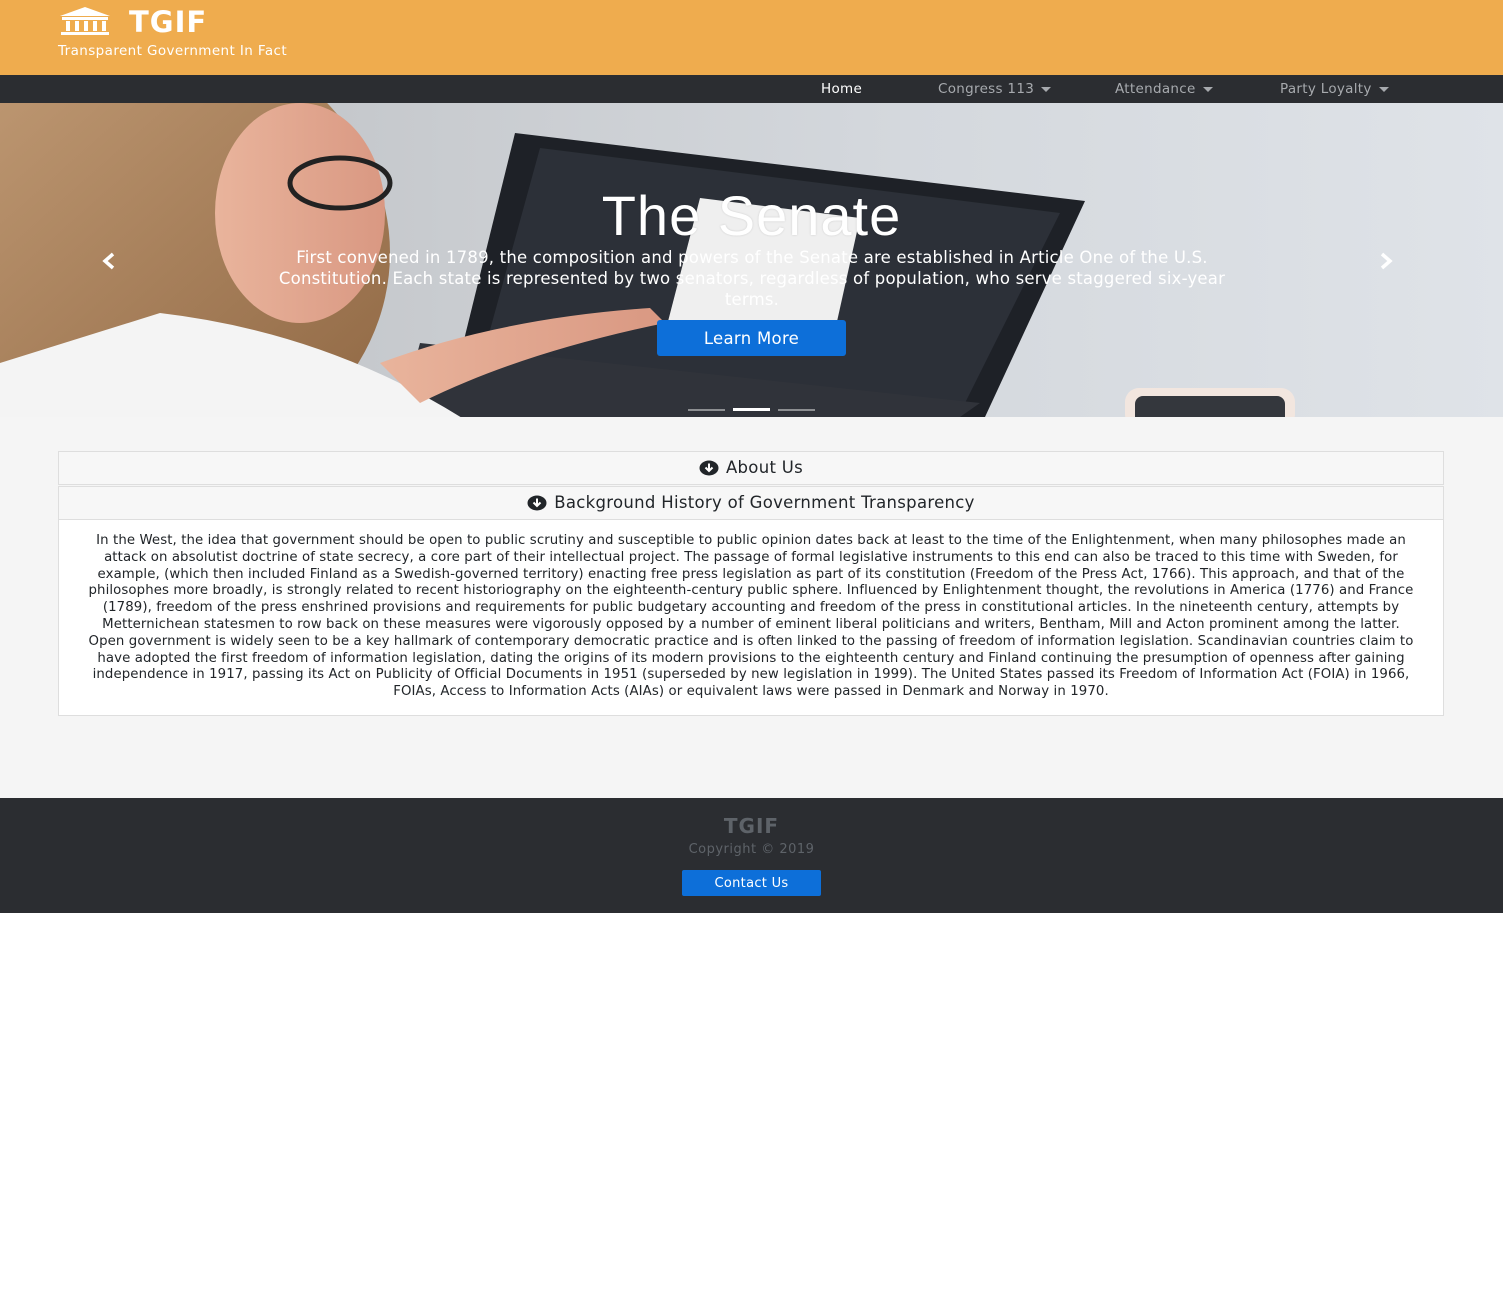 Image resolution: width=1503 pixels, height=1309 pixels. I want to click on nav-item-label: Congress 113, so click(986, 89).